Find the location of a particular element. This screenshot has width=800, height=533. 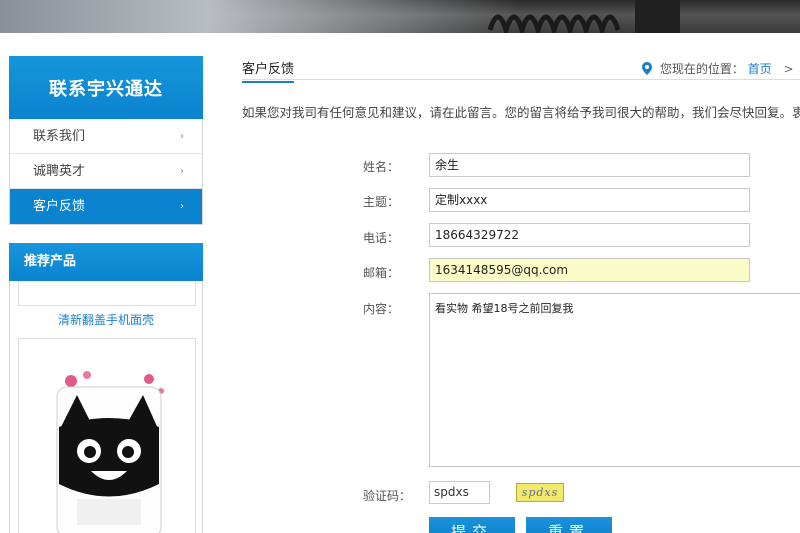

email-label: 邮箱： is located at coordinates (381, 273).